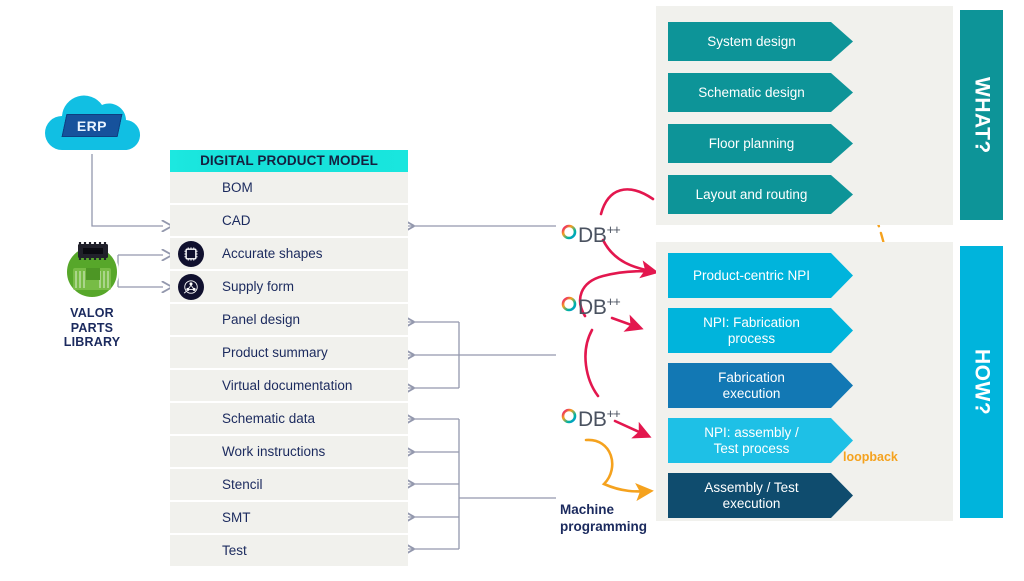 The width and height of the screenshot is (1024, 581). I want to click on dpm-row: Test, so click(289, 551).